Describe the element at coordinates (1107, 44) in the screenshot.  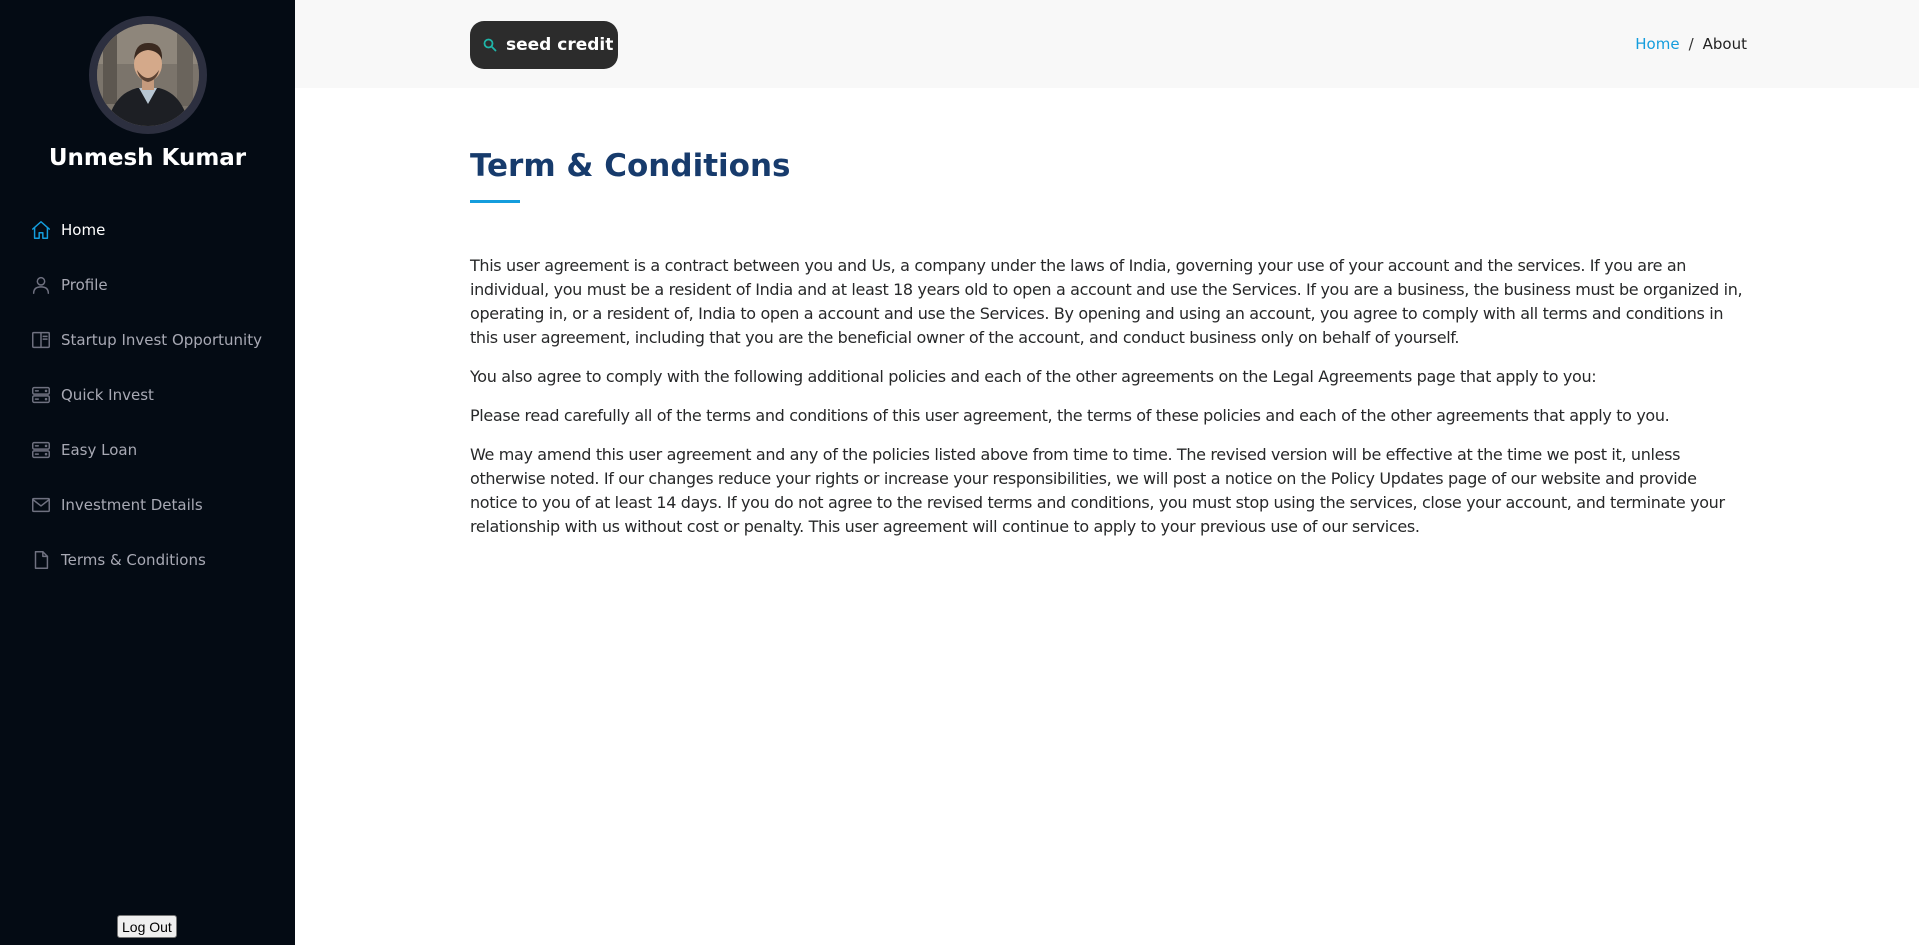
I see `header: seed credit Home / About` at that location.